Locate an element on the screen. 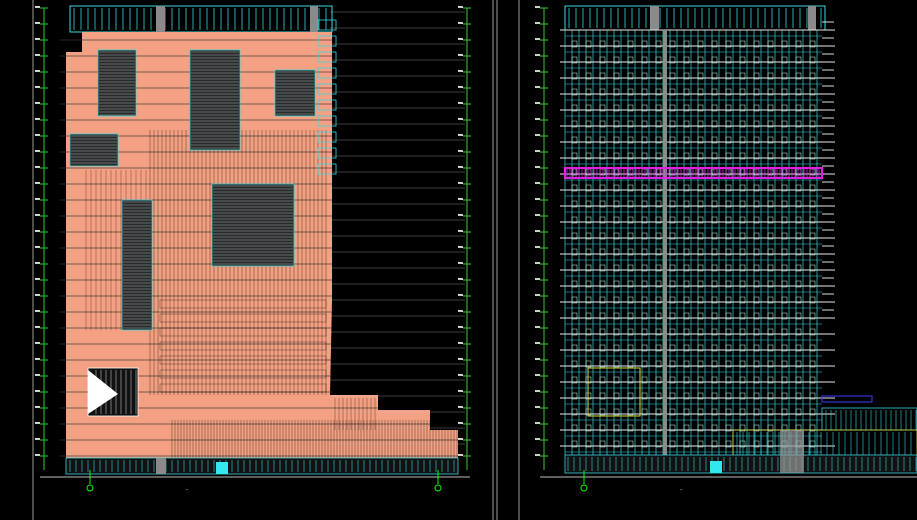 The image size is (917, 520). base-plinth is located at coordinates (740, 464).